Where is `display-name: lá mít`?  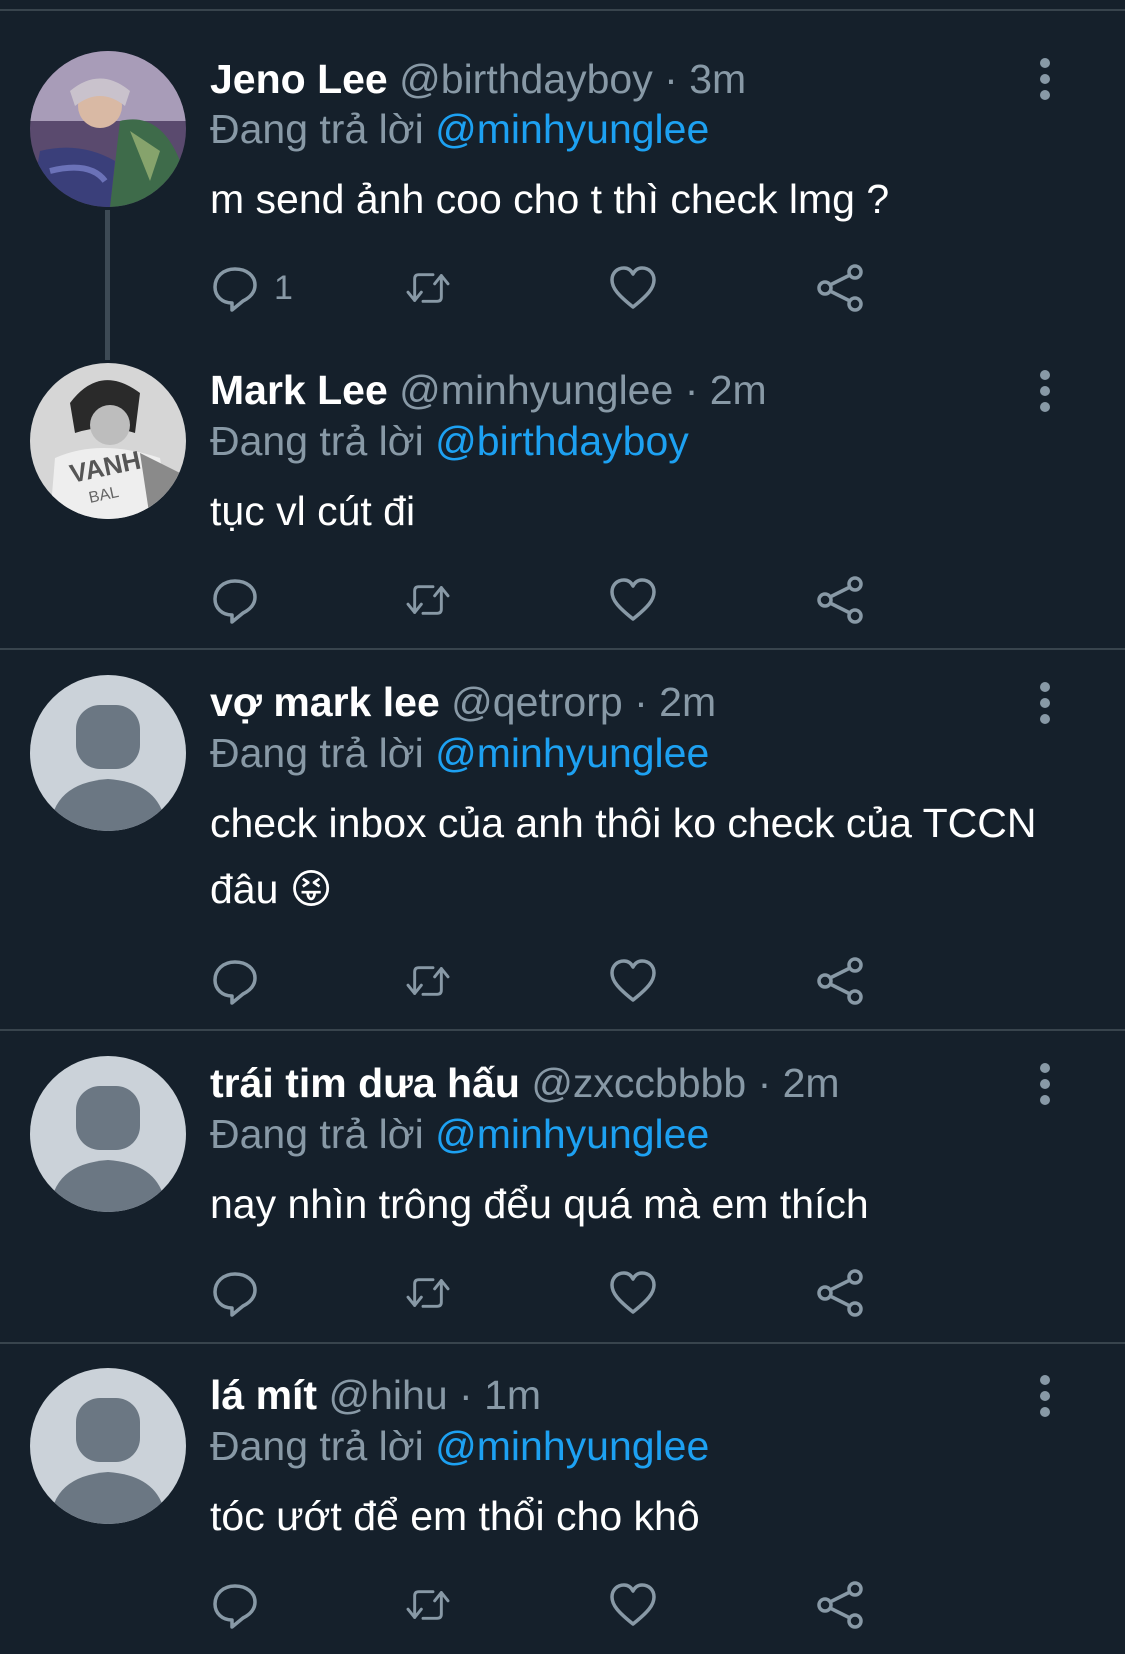 display-name: lá mít is located at coordinates (263, 1395).